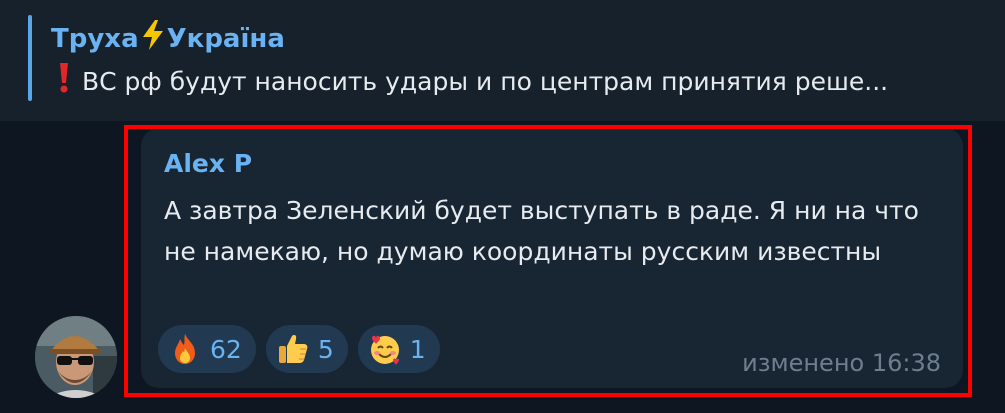  I want to click on reply-channel-name-part1: Труха, so click(95, 38).